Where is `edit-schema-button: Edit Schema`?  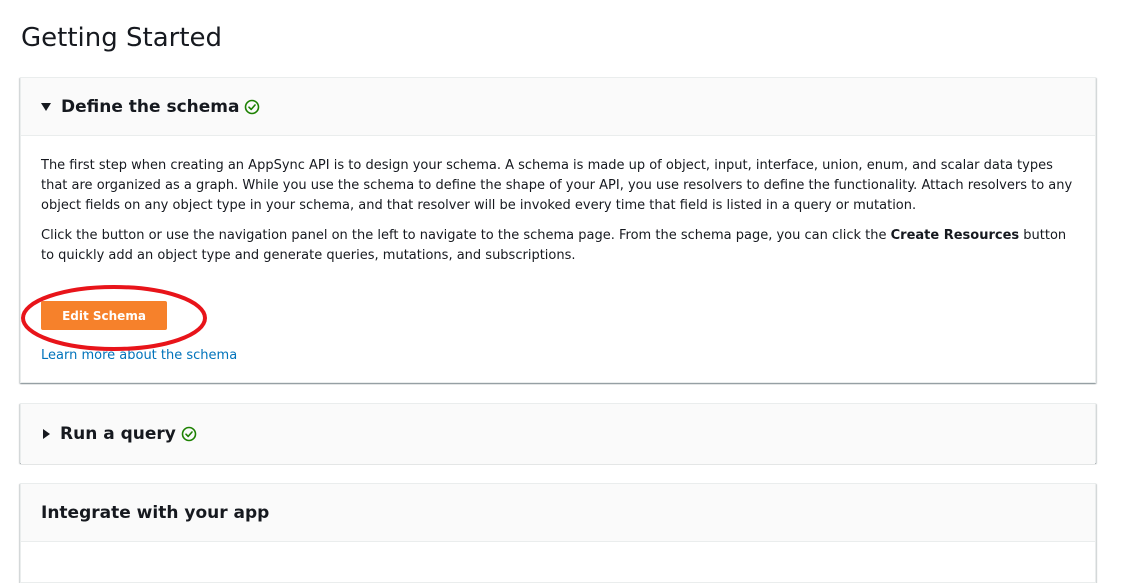 edit-schema-button: Edit Schema is located at coordinates (104, 315).